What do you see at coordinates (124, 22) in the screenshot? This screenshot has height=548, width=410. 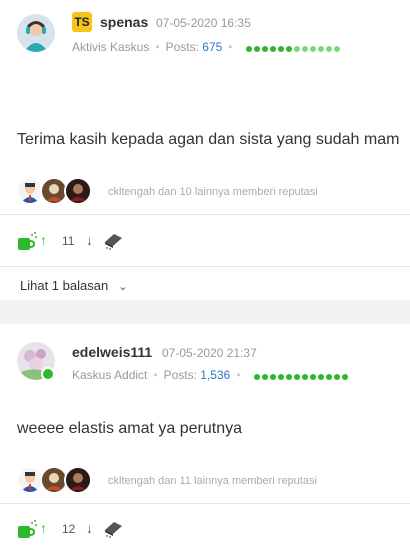 I see `username: spenas` at bounding box center [124, 22].